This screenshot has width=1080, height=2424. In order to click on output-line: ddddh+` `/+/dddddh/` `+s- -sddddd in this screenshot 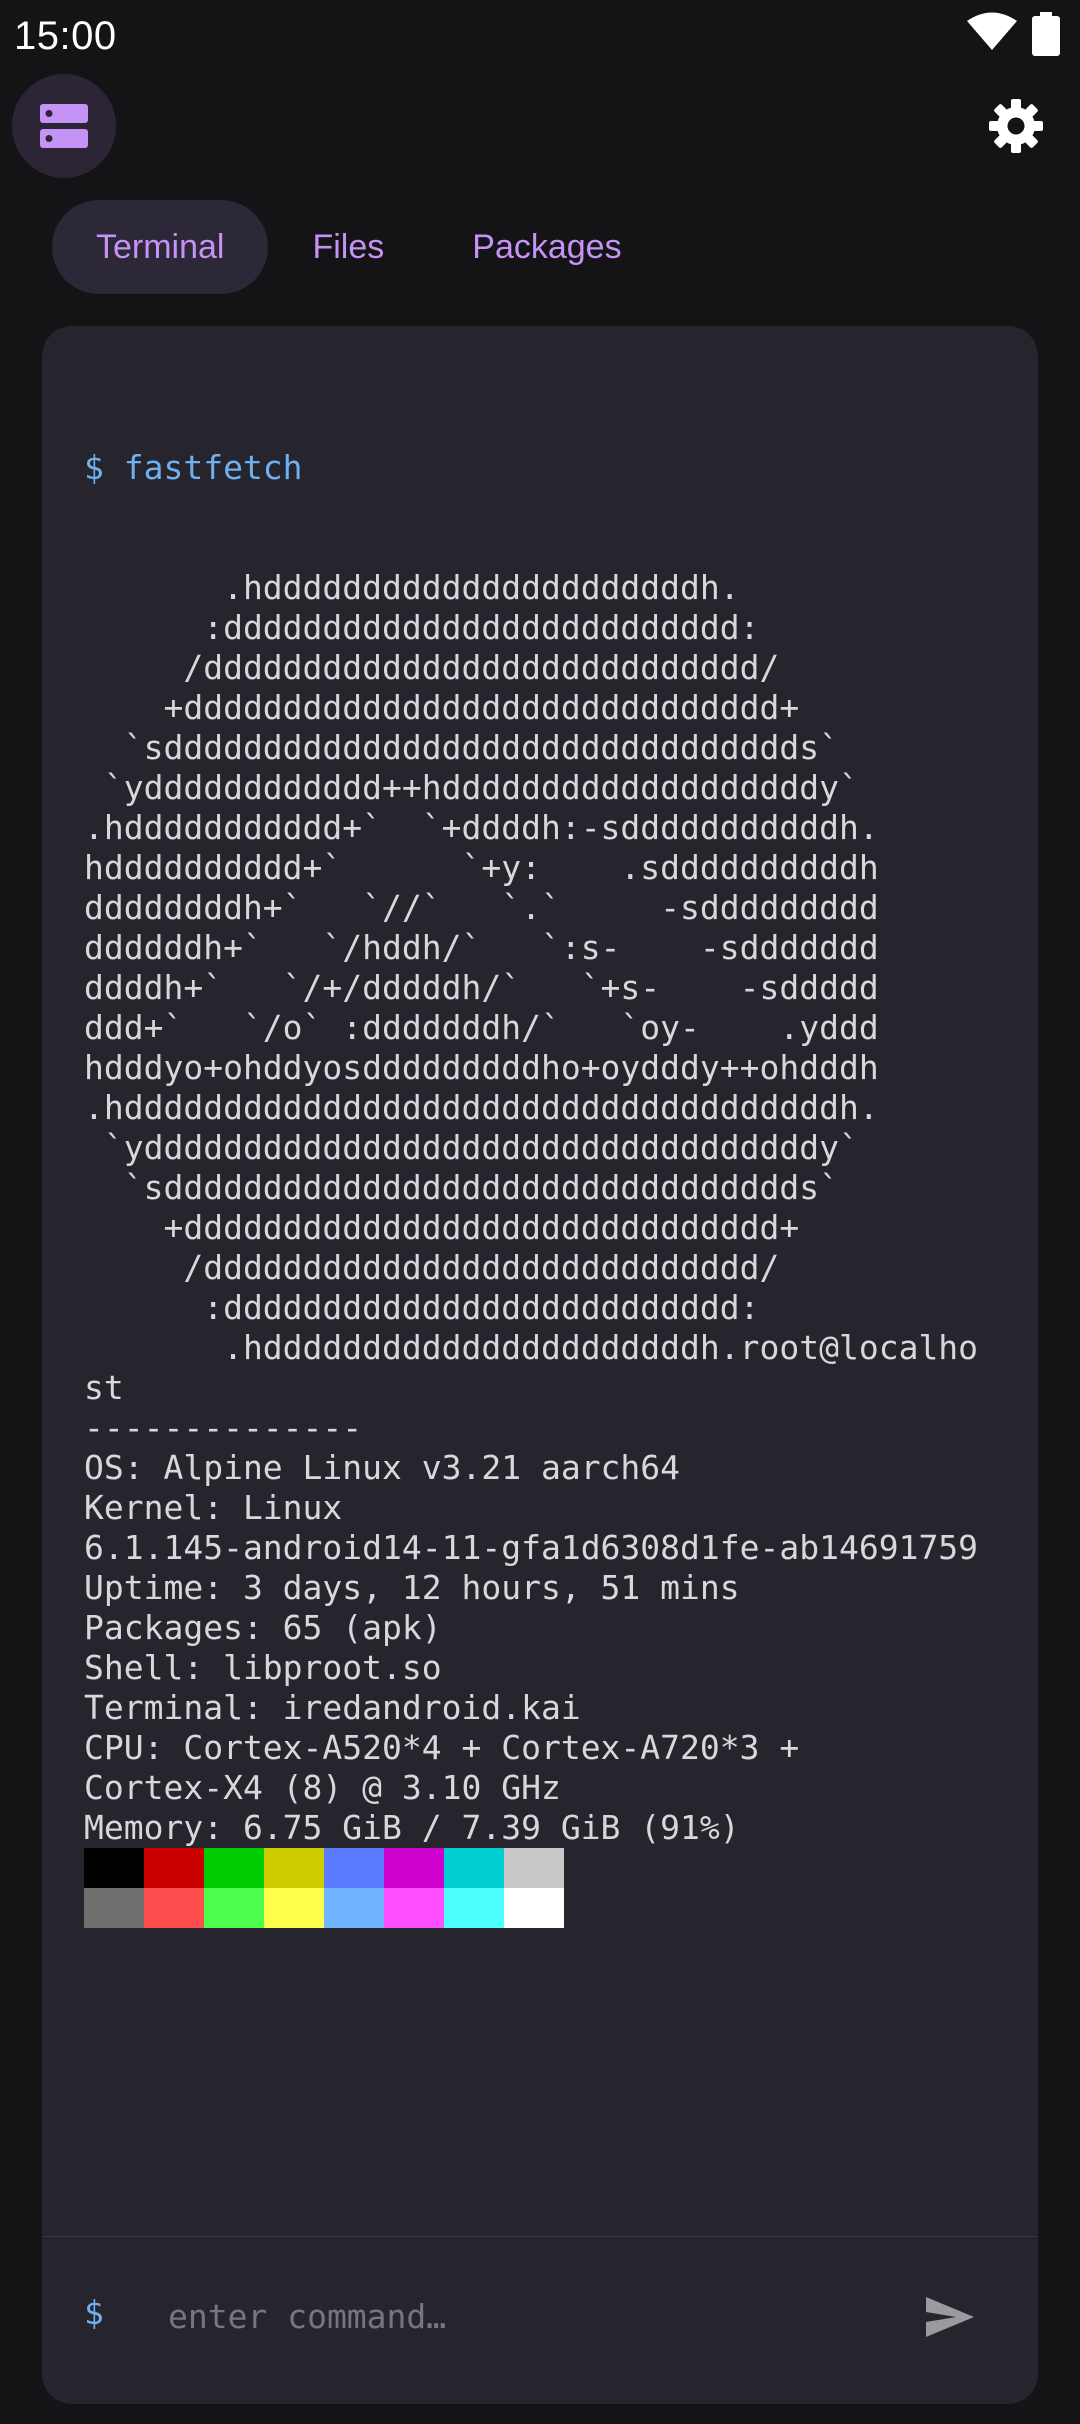, I will do `click(481, 987)`.